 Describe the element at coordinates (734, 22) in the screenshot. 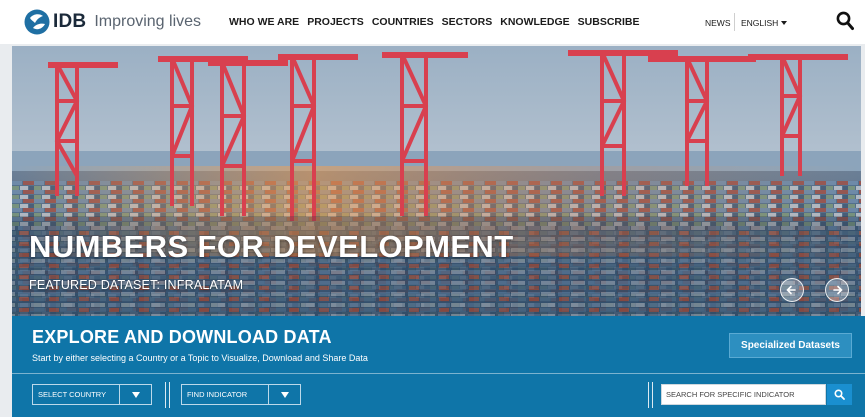

I see `utility-divider` at that location.